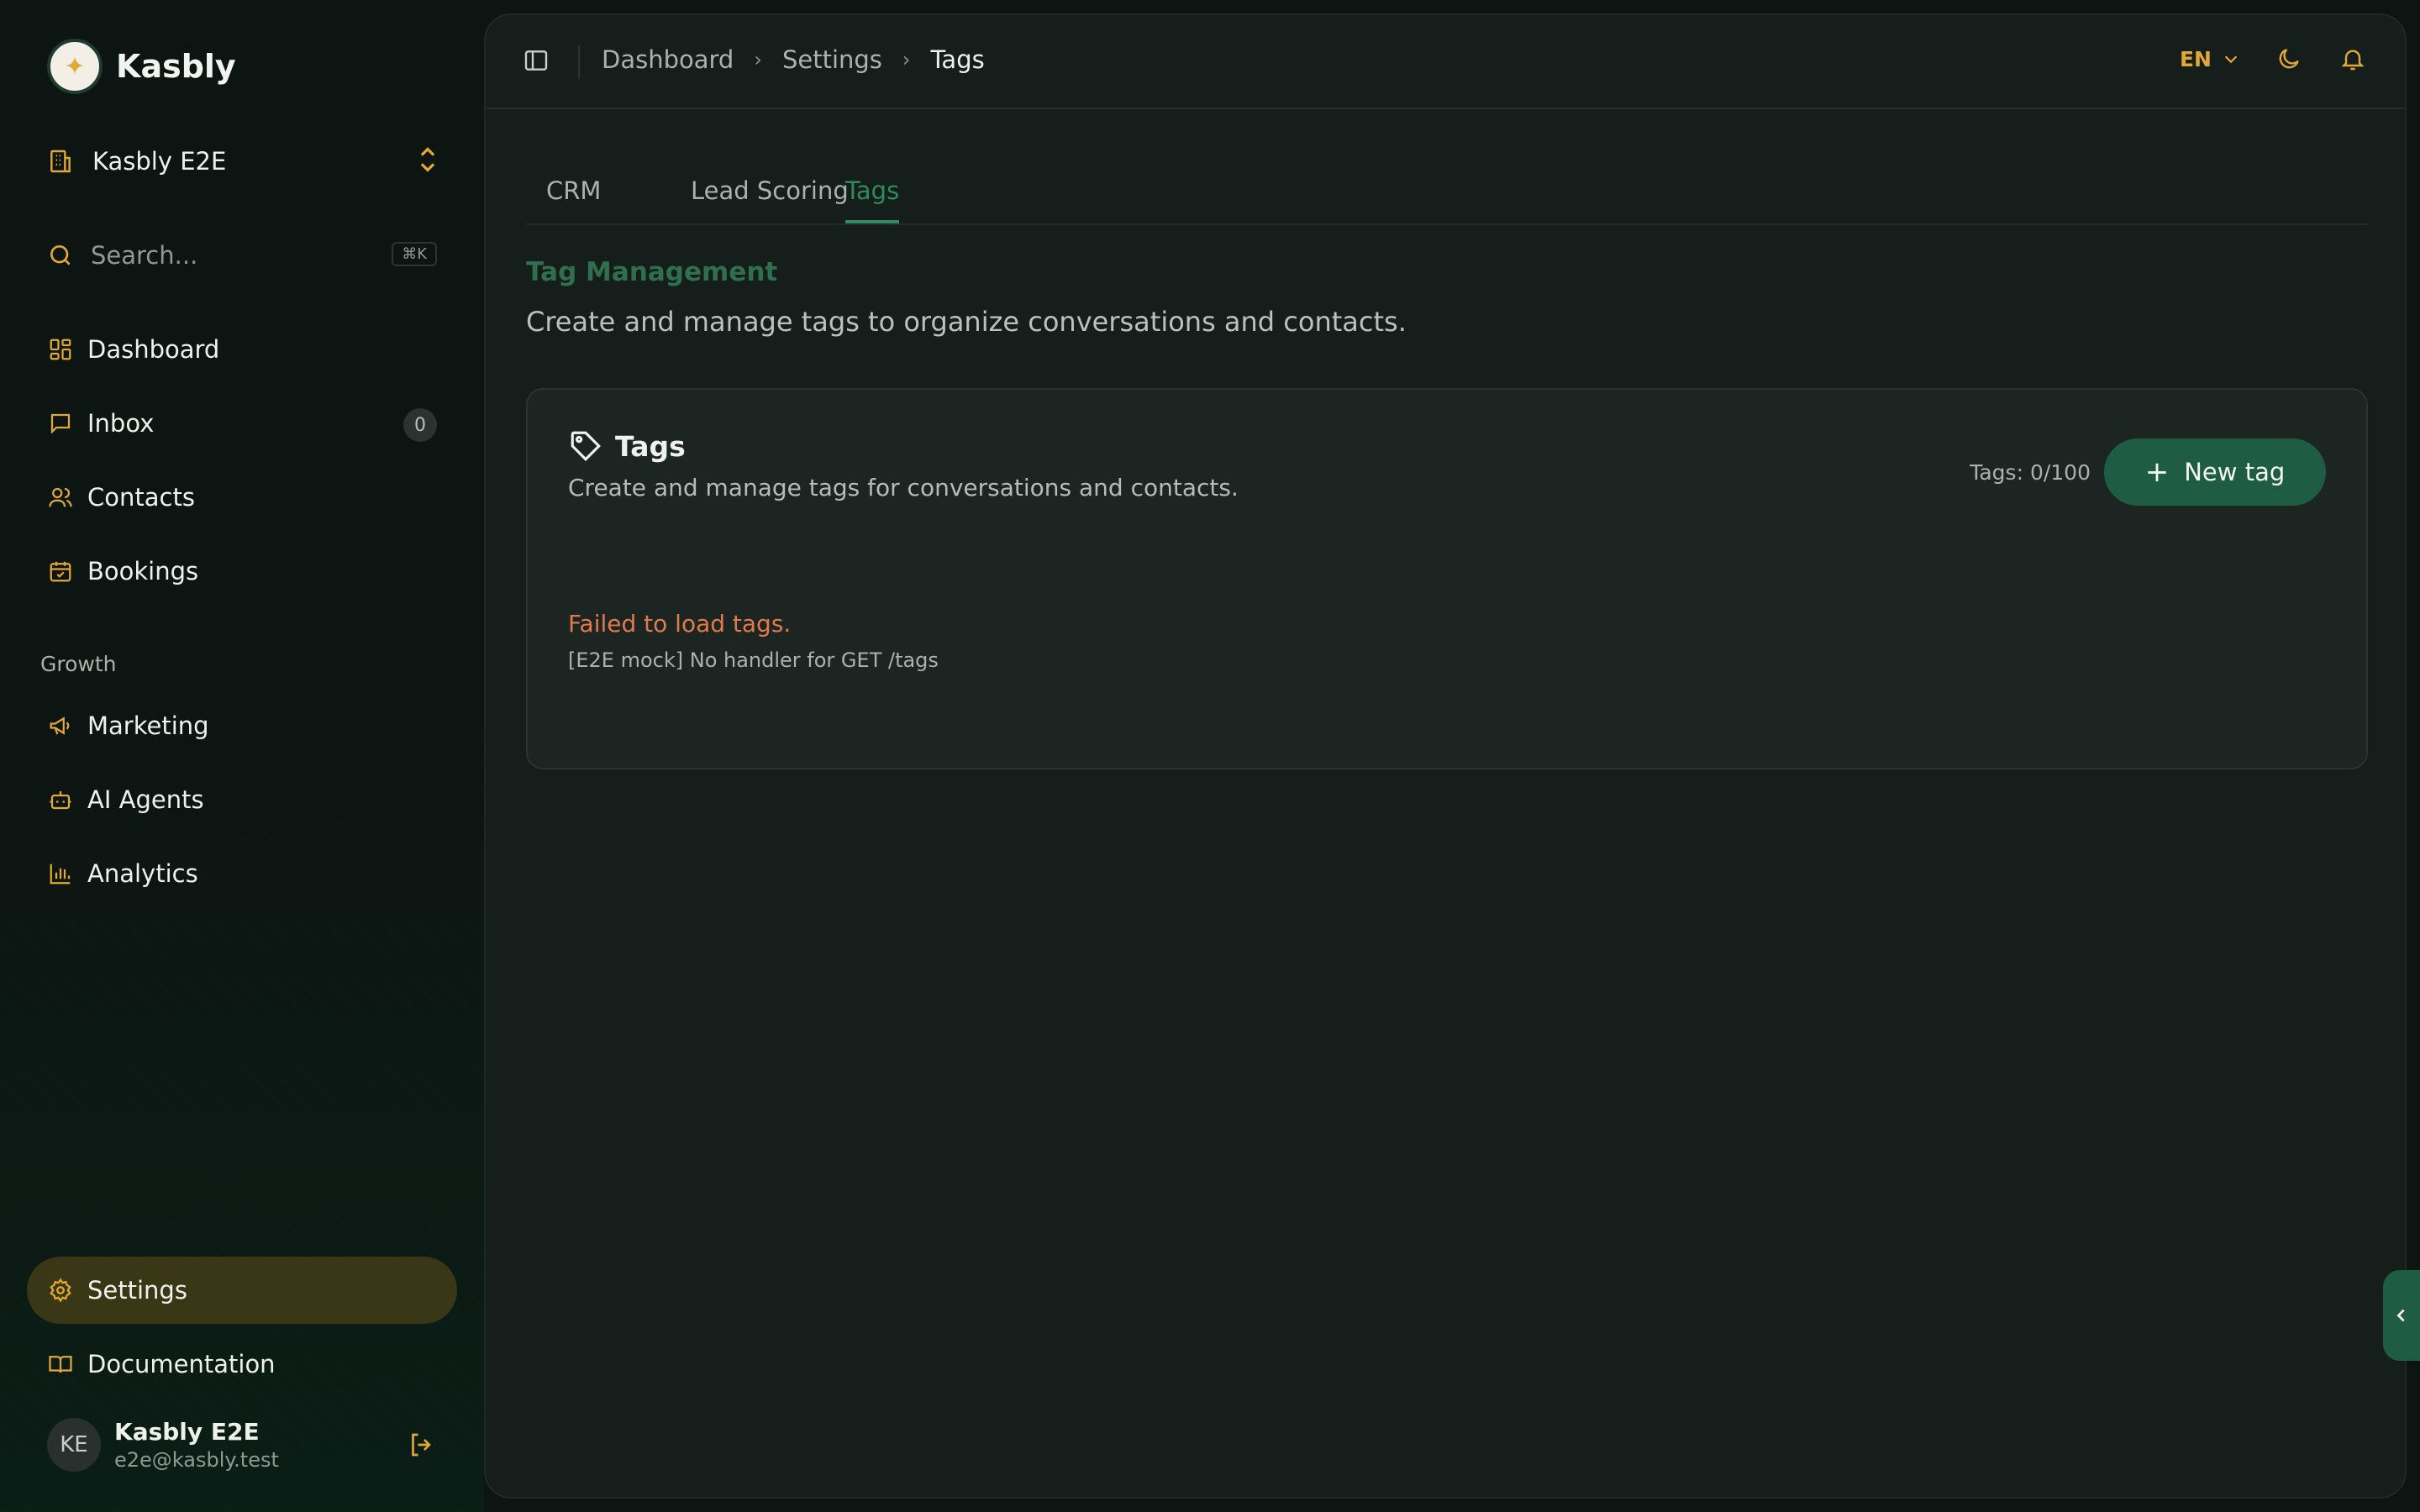  What do you see at coordinates (242, 726) in the screenshot?
I see `sidebar-item-marketing: Marketing` at bounding box center [242, 726].